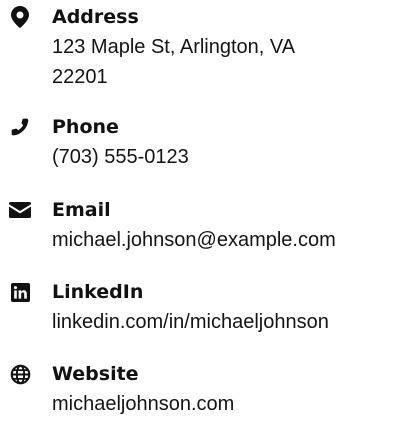  I want to click on phone-icon, so click(20, 127).